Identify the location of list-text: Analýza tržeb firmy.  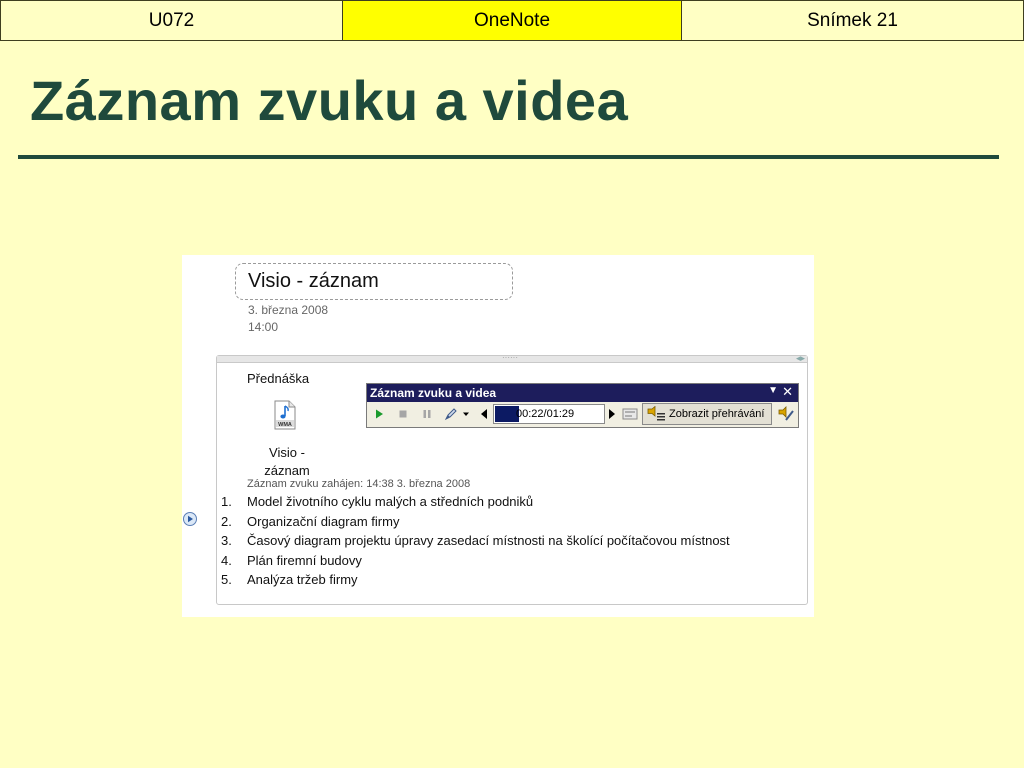
(302, 579).